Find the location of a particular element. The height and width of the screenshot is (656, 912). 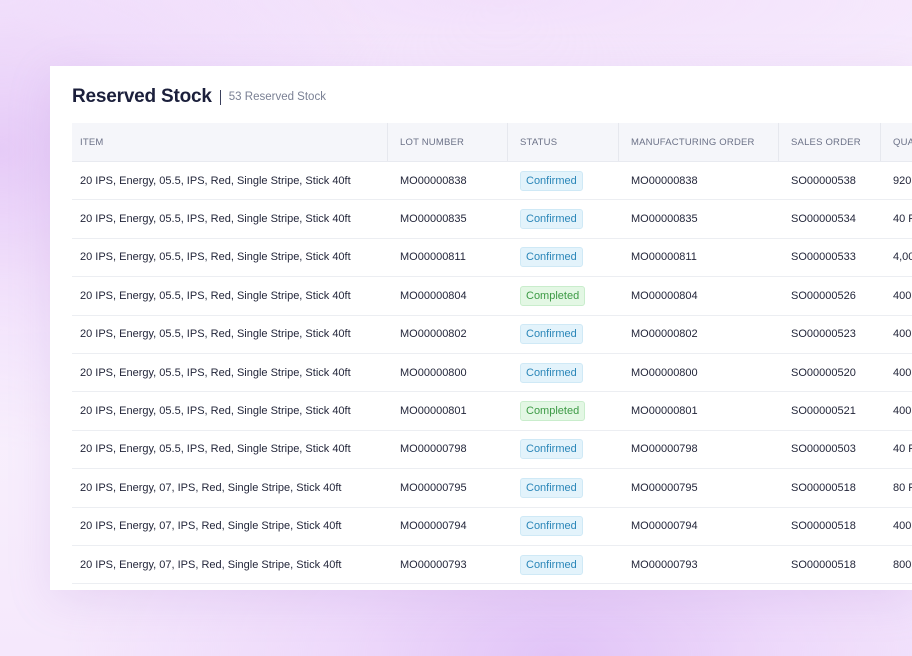

manufacturing-order-cell: MO00000838 is located at coordinates (664, 180).